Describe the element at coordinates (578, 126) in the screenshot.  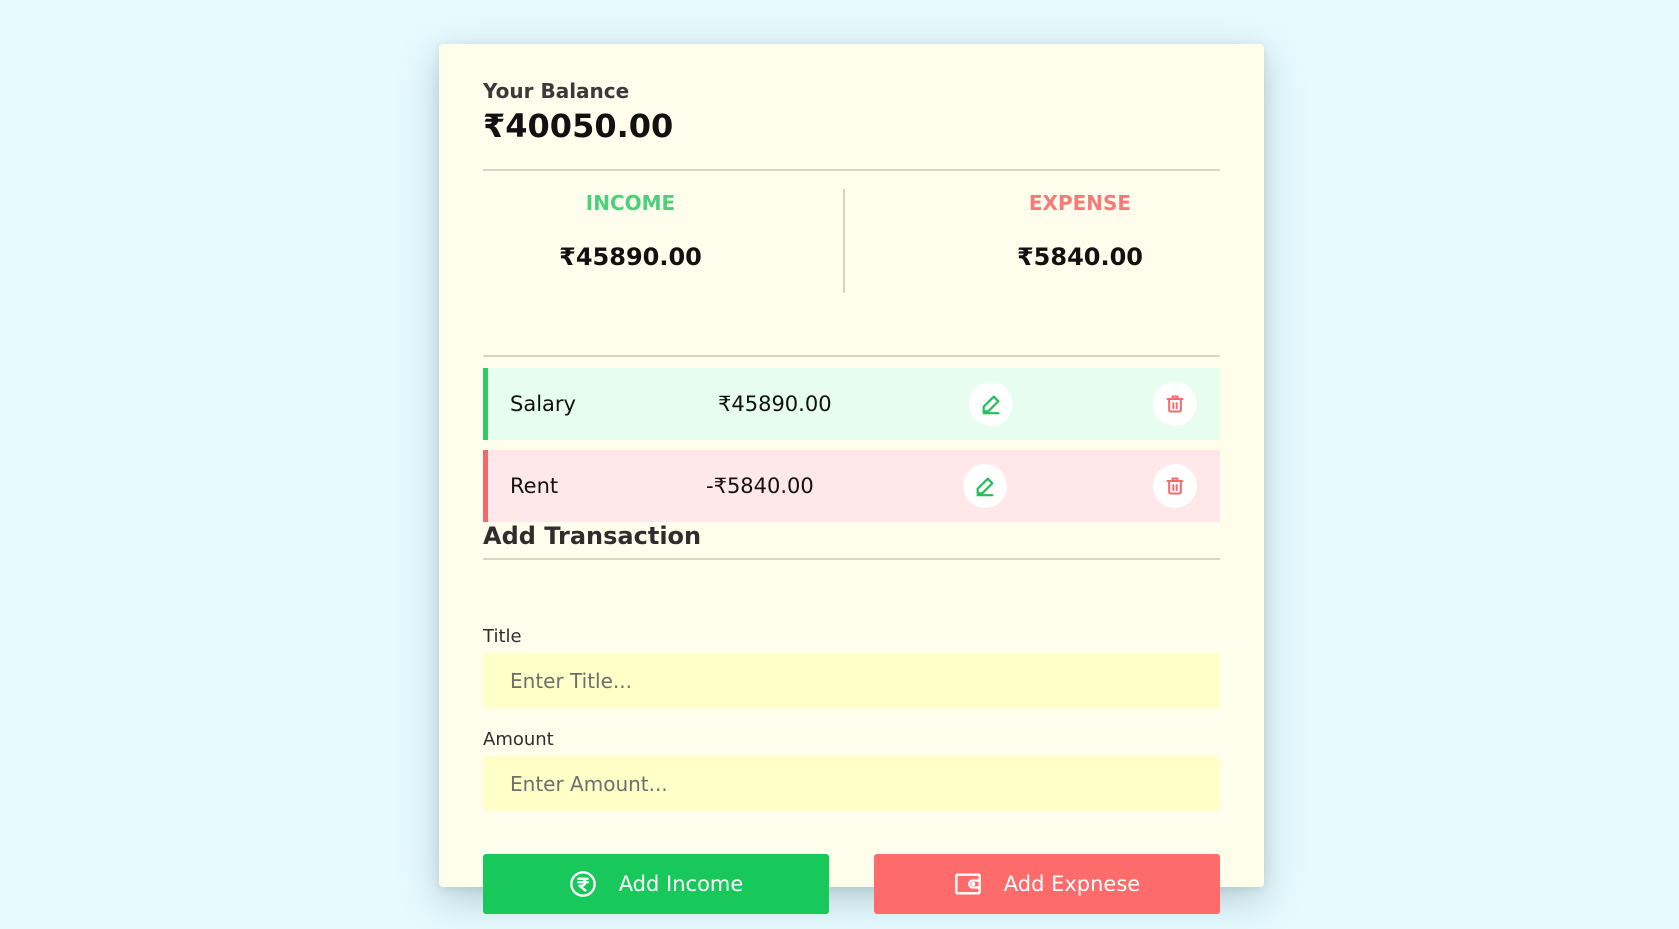
I see `balance-value: ₹40050.00` at that location.